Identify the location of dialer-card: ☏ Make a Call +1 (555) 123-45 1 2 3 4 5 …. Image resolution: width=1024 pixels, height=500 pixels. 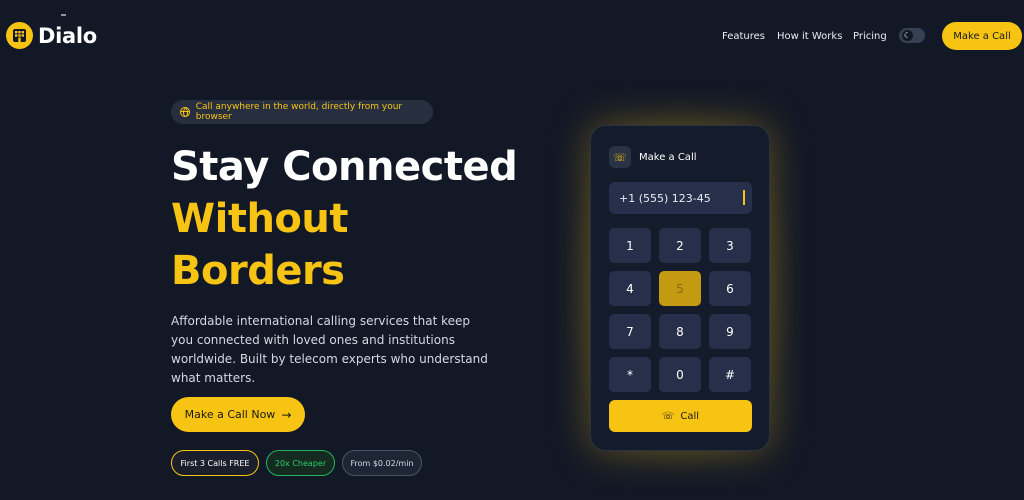
(680, 288).